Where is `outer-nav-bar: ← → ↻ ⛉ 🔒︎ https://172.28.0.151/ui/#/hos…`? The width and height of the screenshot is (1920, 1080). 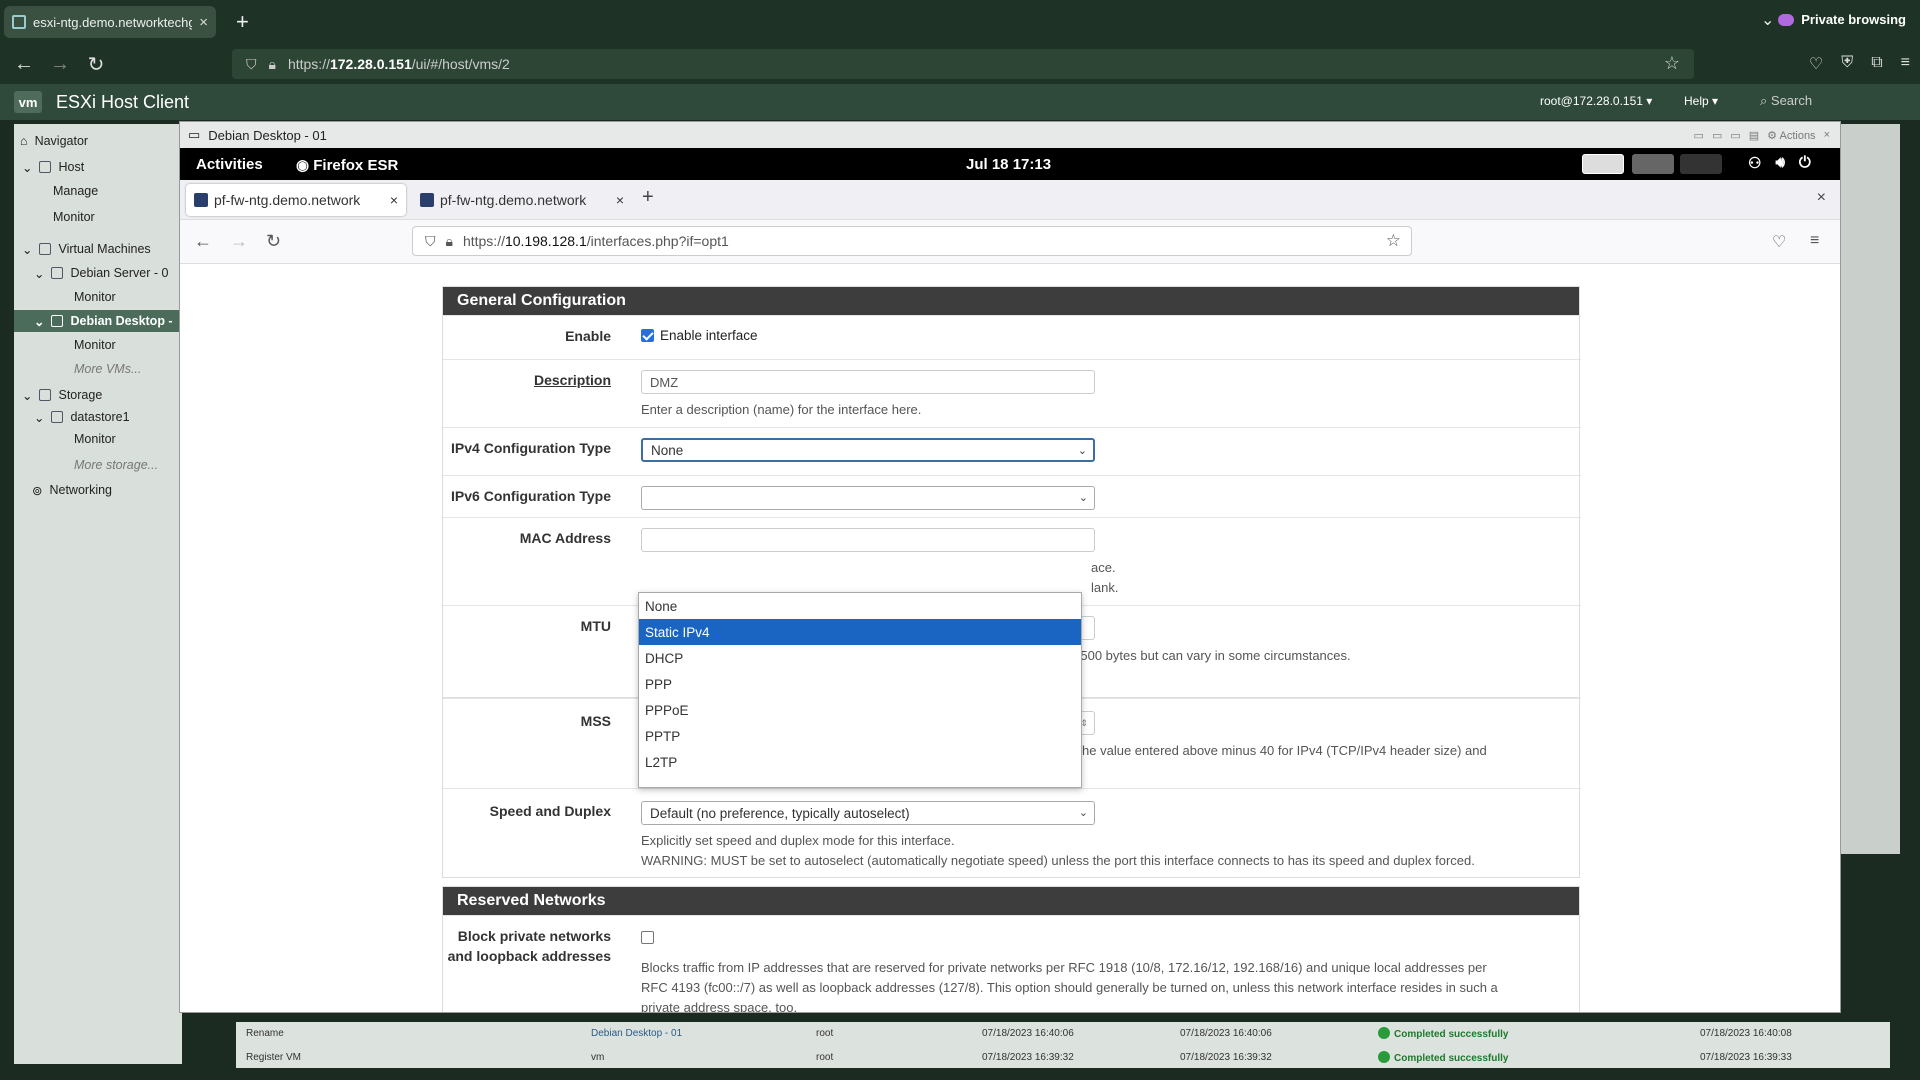 outer-nav-bar: ← → ↻ ⛉ 🔒︎ https://172.28.0.151/ui/#/hos… is located at coordinates (960, 64).